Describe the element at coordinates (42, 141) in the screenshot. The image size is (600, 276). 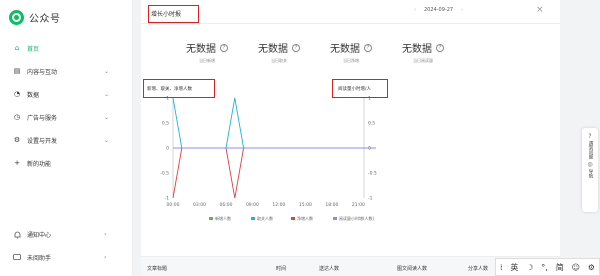
I see `sidebar-item-label: 设置与开发` at that location.